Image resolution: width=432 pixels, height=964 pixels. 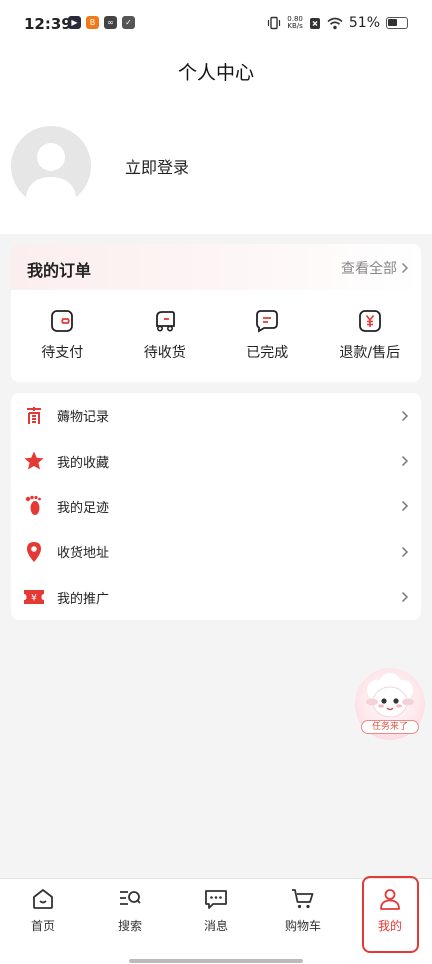 What do you see at coordinates (34, 552) in the screenshot?
I see `location-pin-icon` at bounding box center [34, 552].